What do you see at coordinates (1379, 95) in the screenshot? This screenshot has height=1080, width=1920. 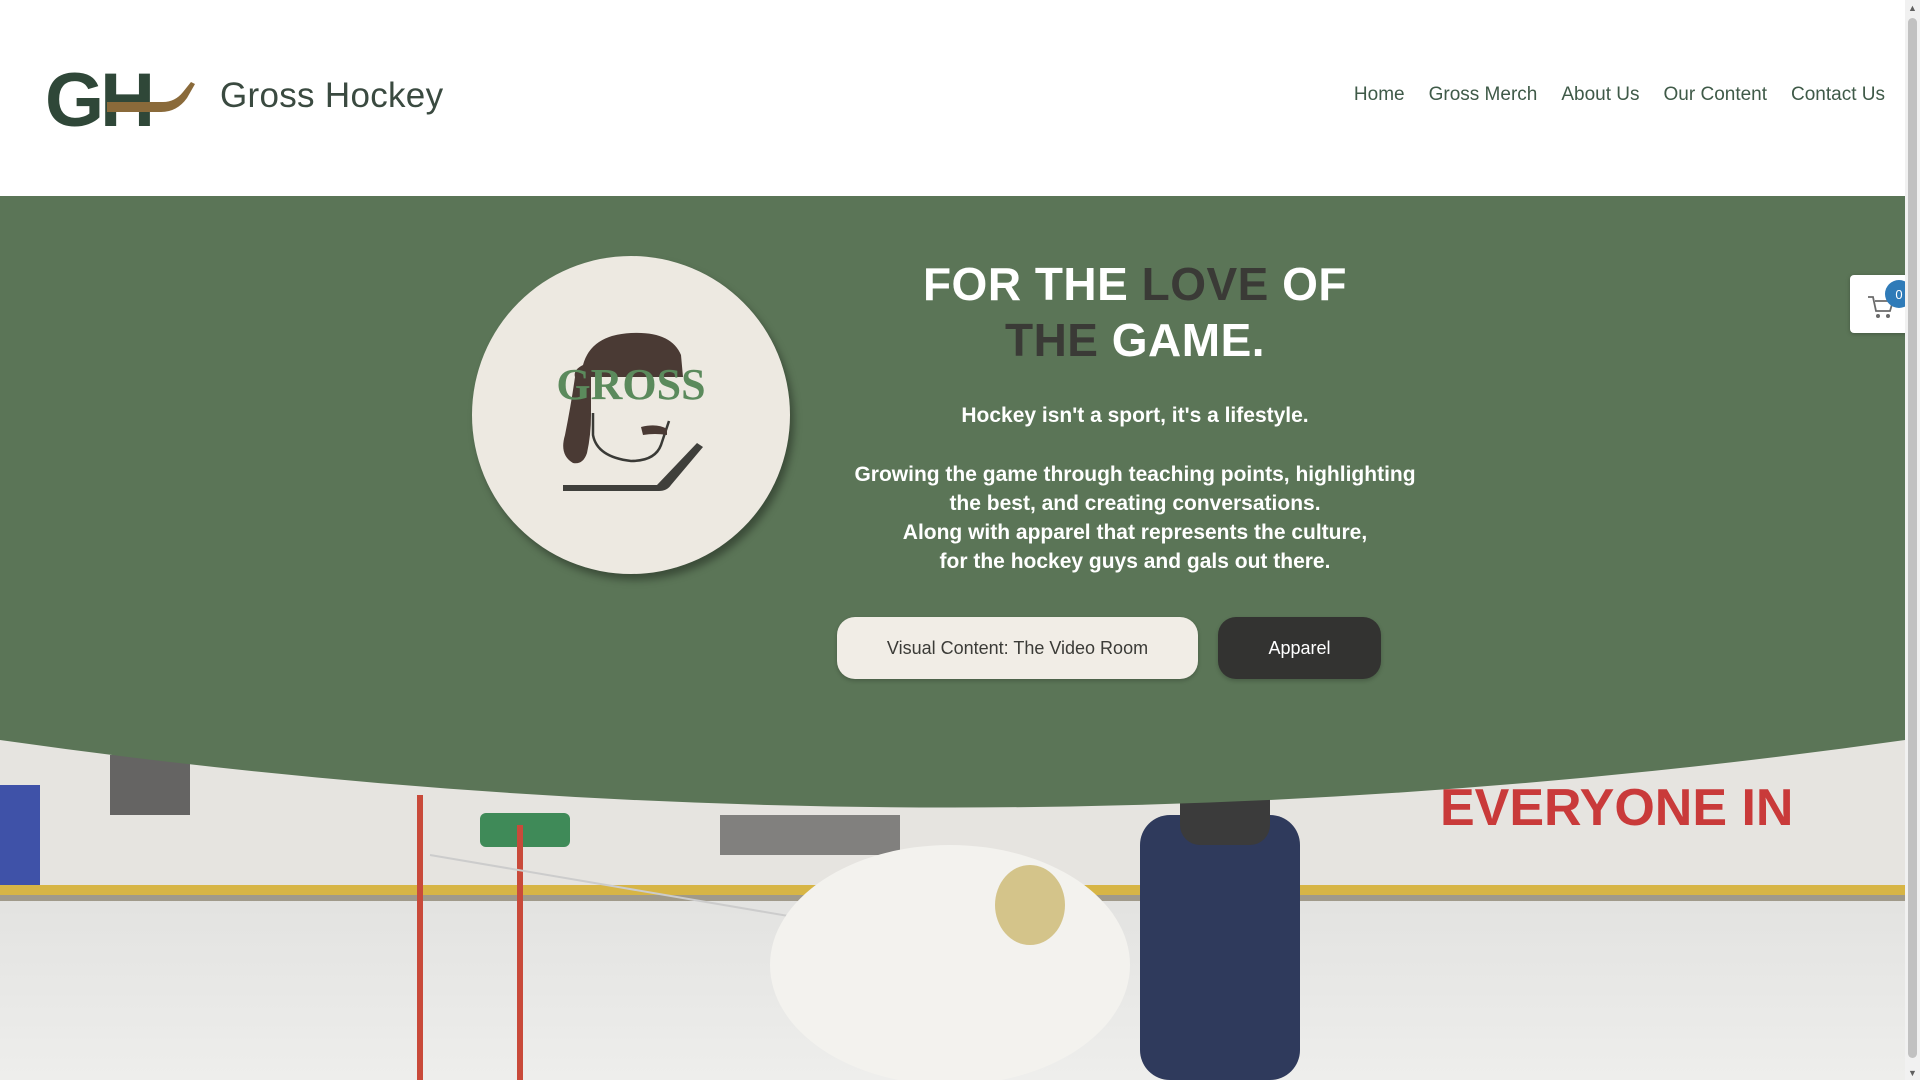 I see `nav-home: Home` at bounding box center [1379, 95].